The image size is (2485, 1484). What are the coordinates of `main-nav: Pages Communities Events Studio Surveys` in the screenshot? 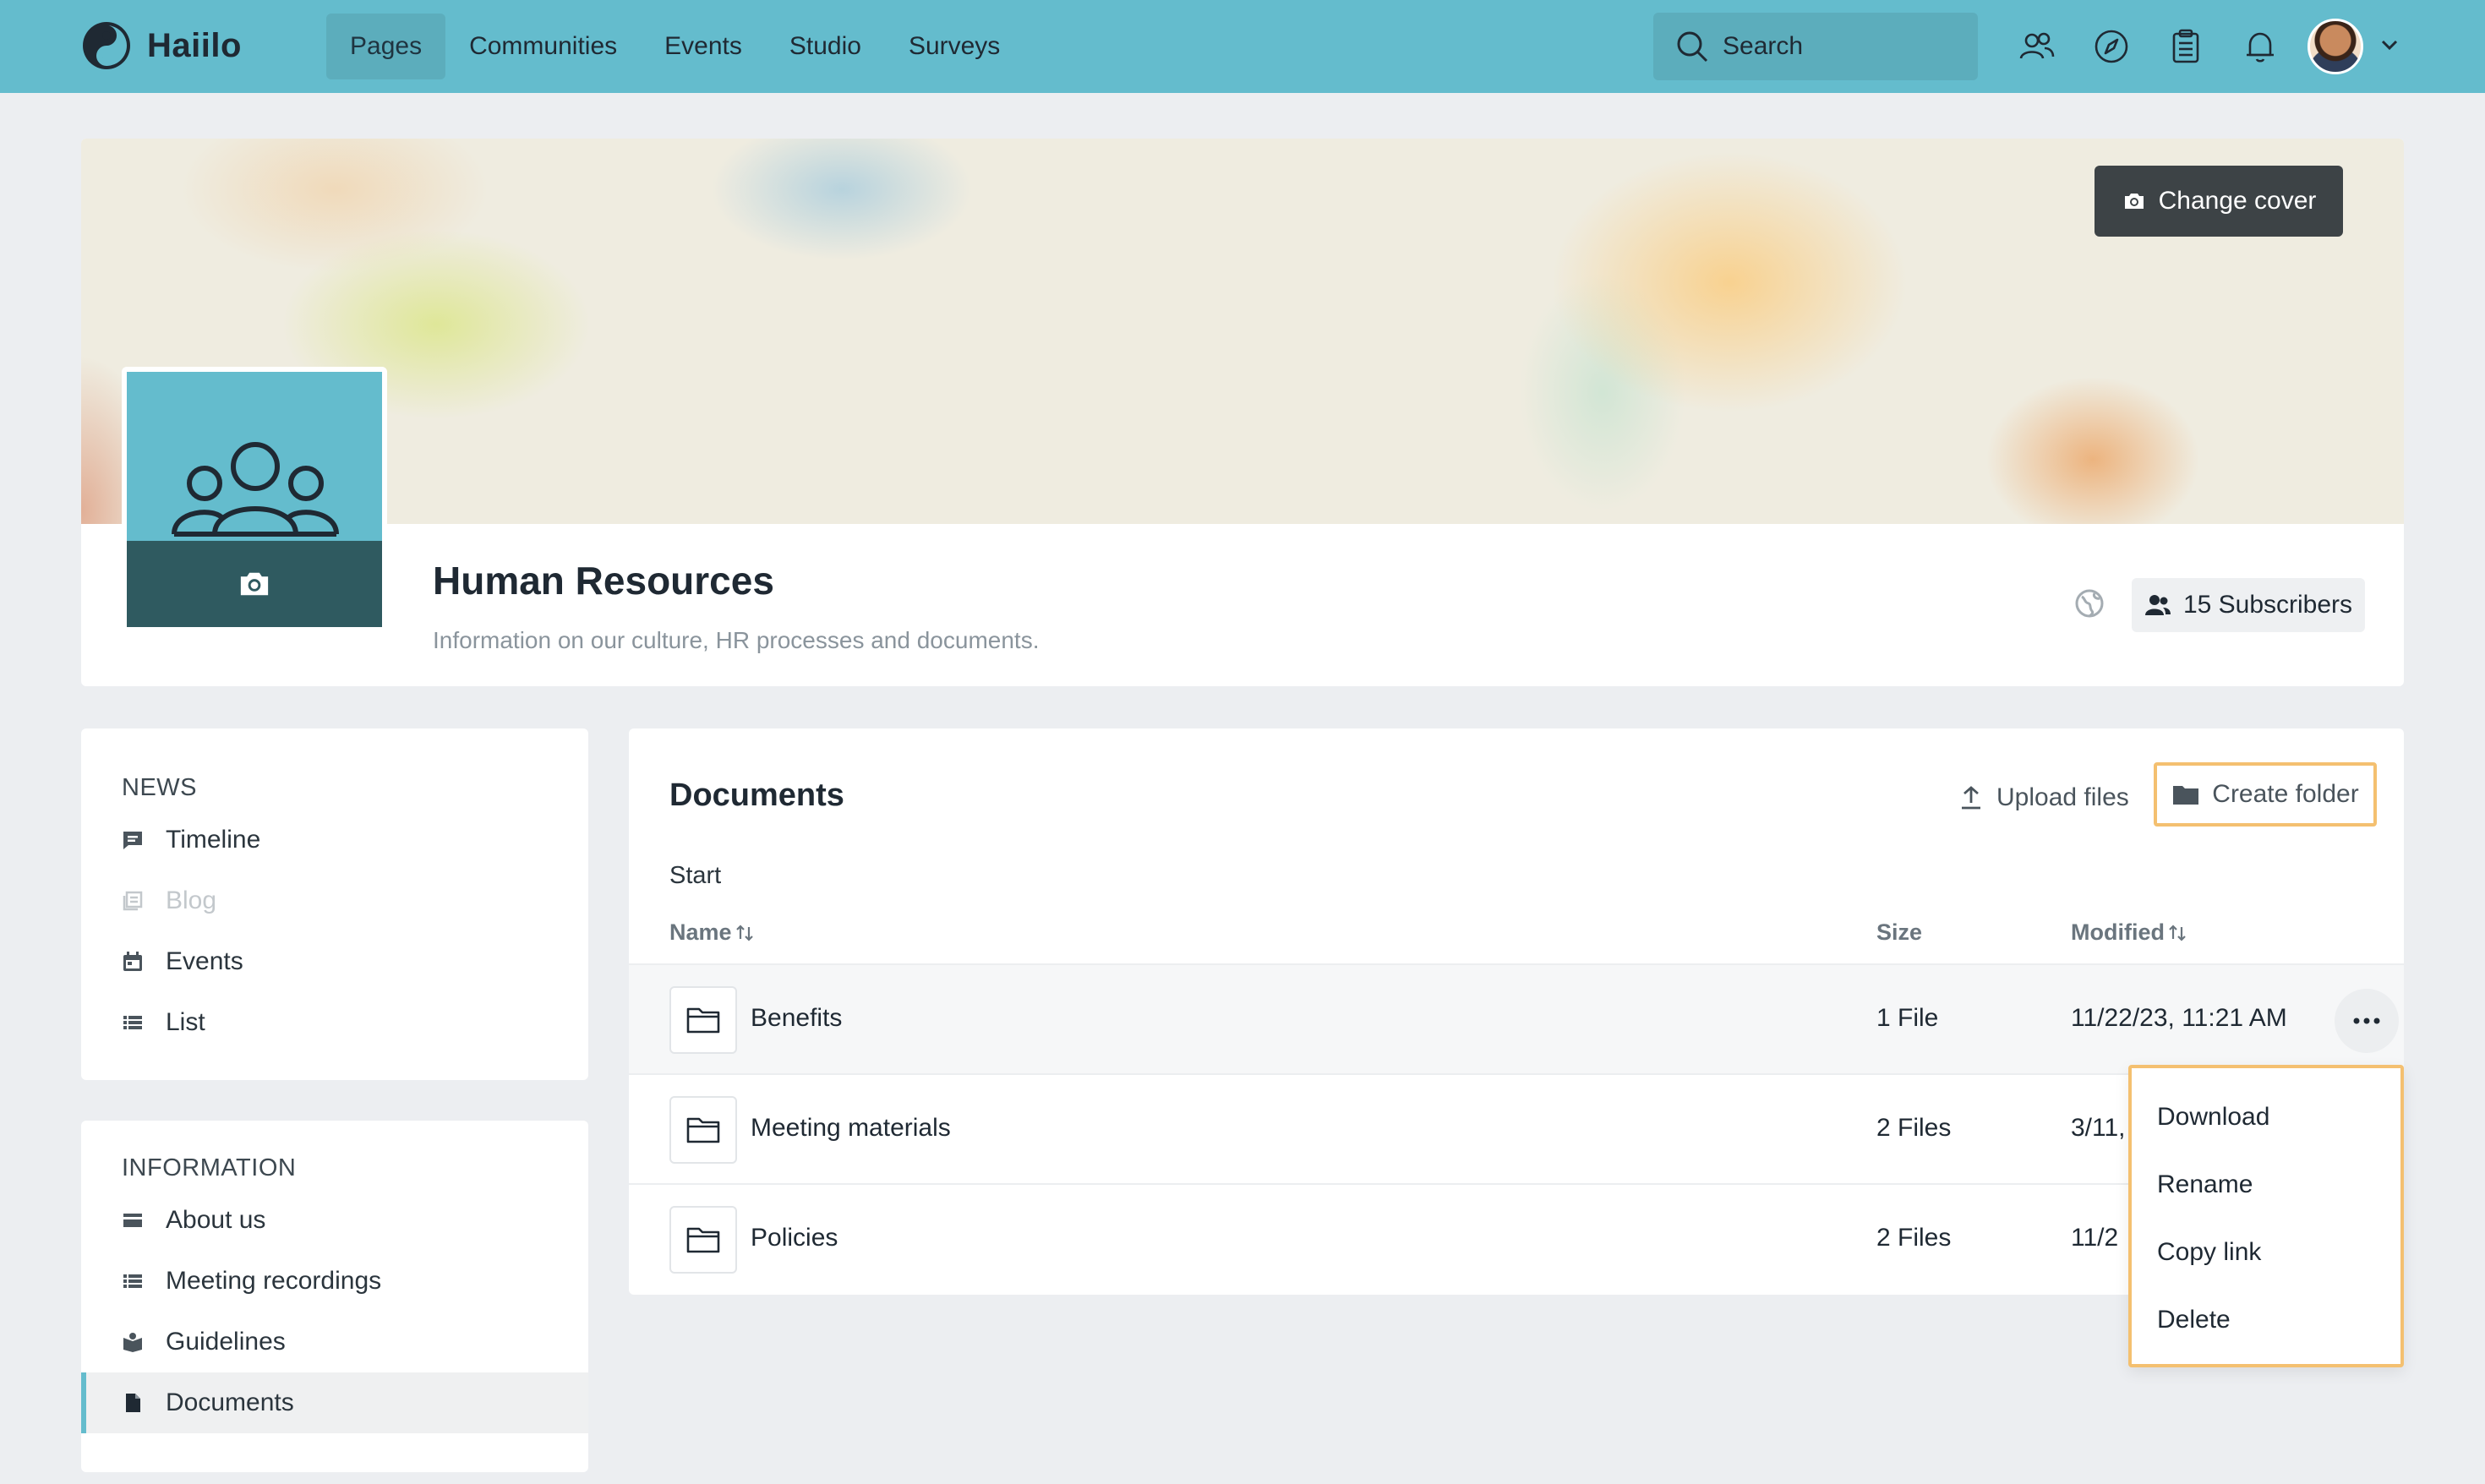 It's located at (675, 47).